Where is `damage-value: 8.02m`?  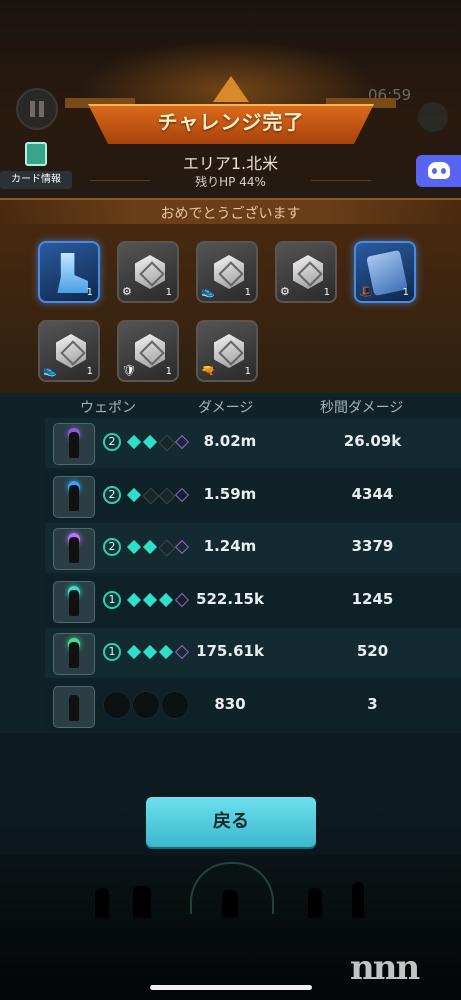
damage-value: 8.02m is located at coordinates (230, 441).